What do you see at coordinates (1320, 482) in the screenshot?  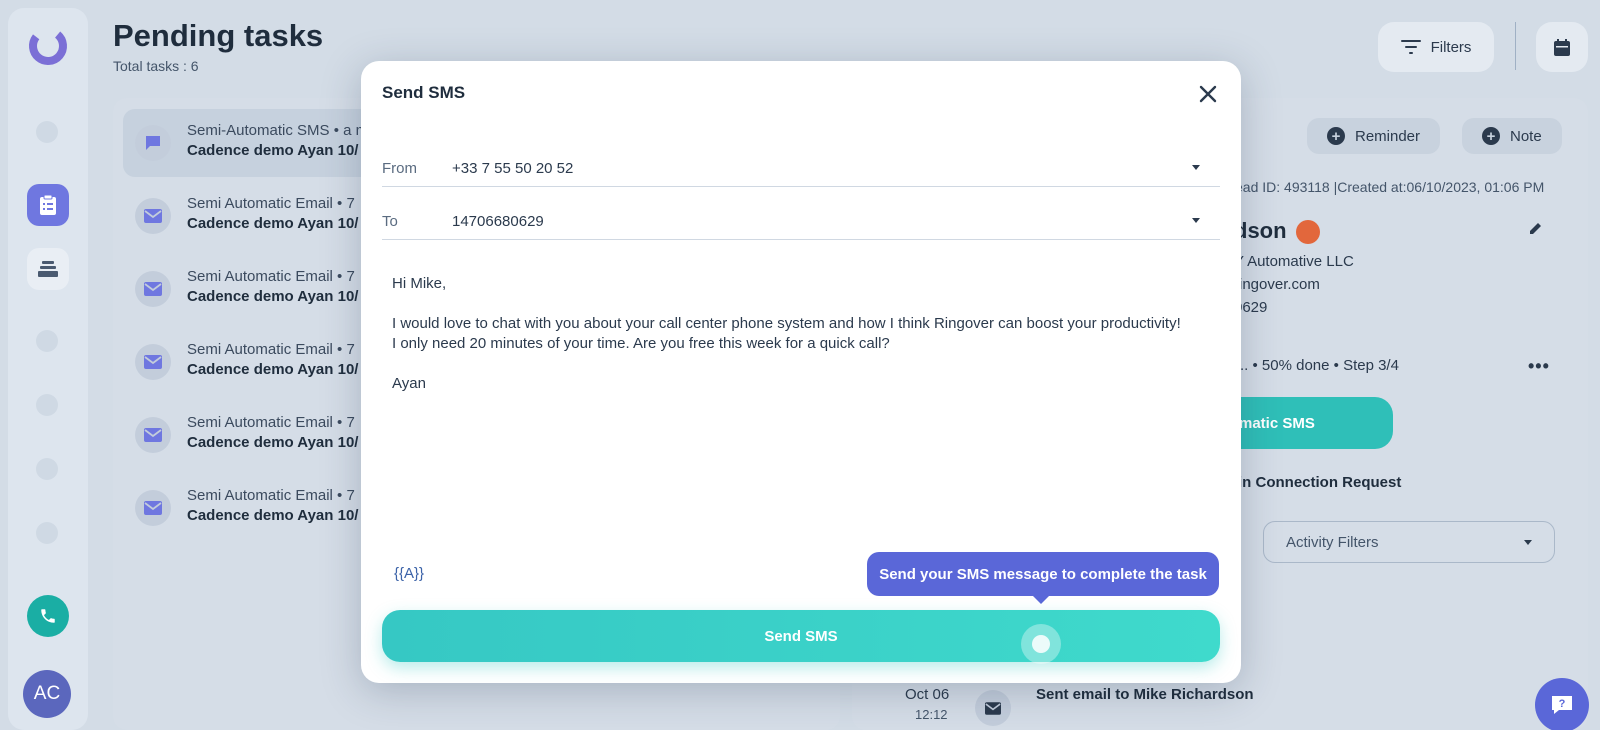 I see `next-step-text: in Connection Request` at bounding box center [1320, 482].